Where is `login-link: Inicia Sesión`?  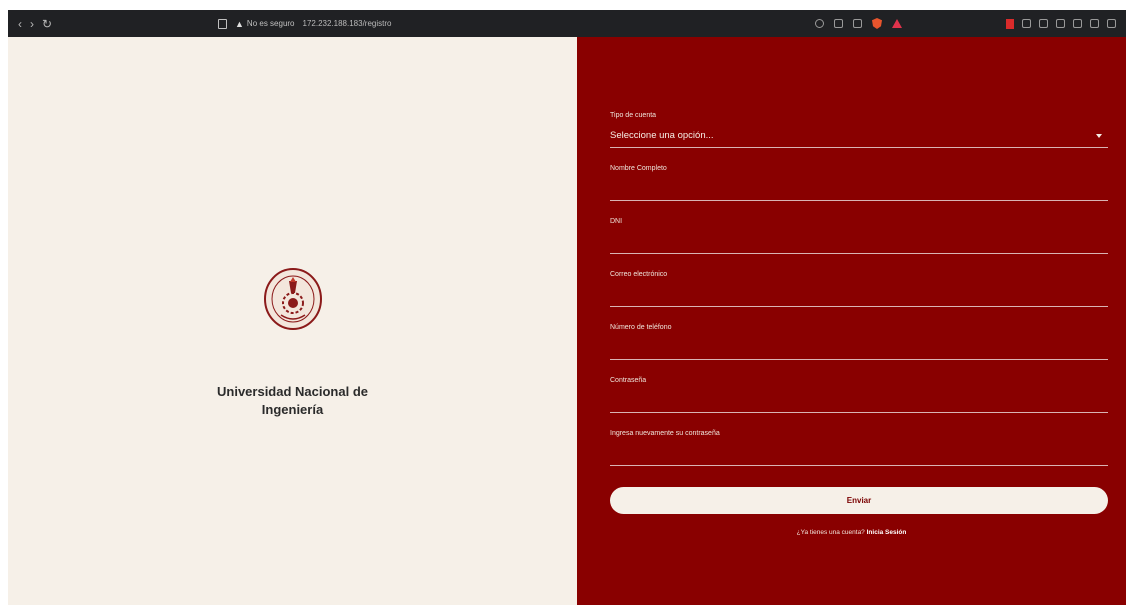 login-link: Inicia Sesión is located at coordinates (887, 532).